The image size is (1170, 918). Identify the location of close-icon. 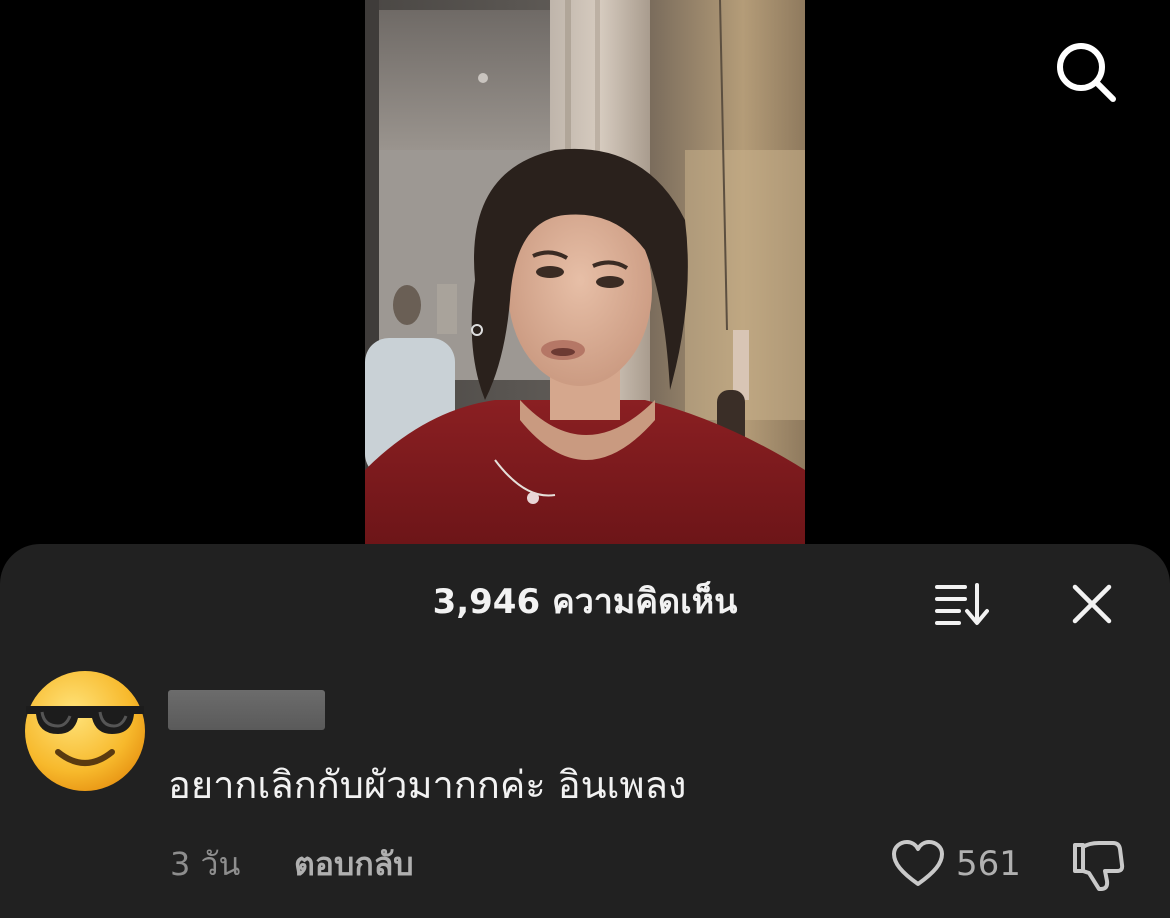
(1092, 604).